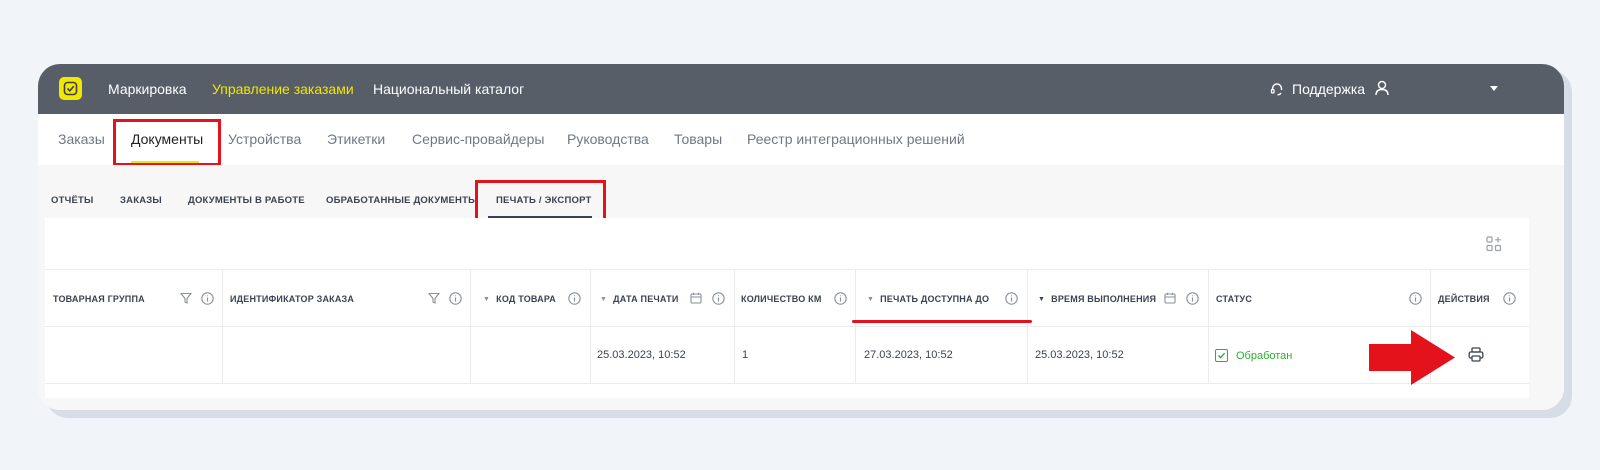 This screenshot has height=470, width=1600. What do you see at coordinates (519, 299) in the screenshot?
I see `col-header-product-code: ▼ КОД ТОВАРА` at bounding box center [519, 299].